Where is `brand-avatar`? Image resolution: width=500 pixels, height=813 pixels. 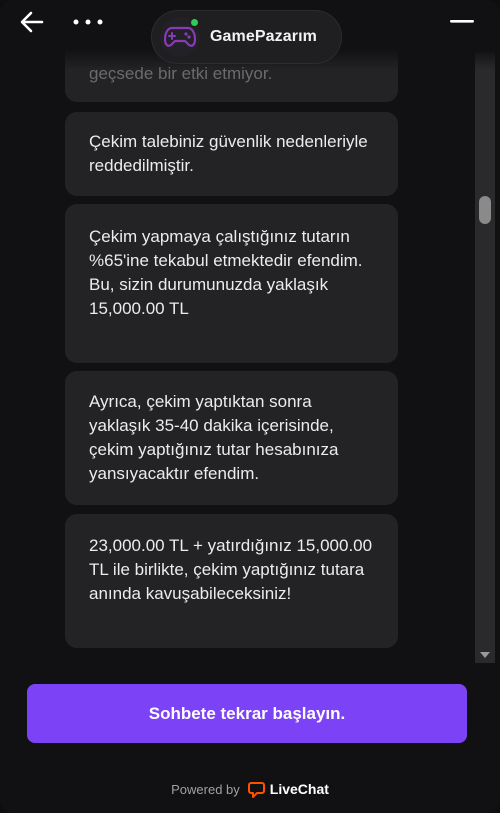 brand-avatar is located at coordinates (180, 37).